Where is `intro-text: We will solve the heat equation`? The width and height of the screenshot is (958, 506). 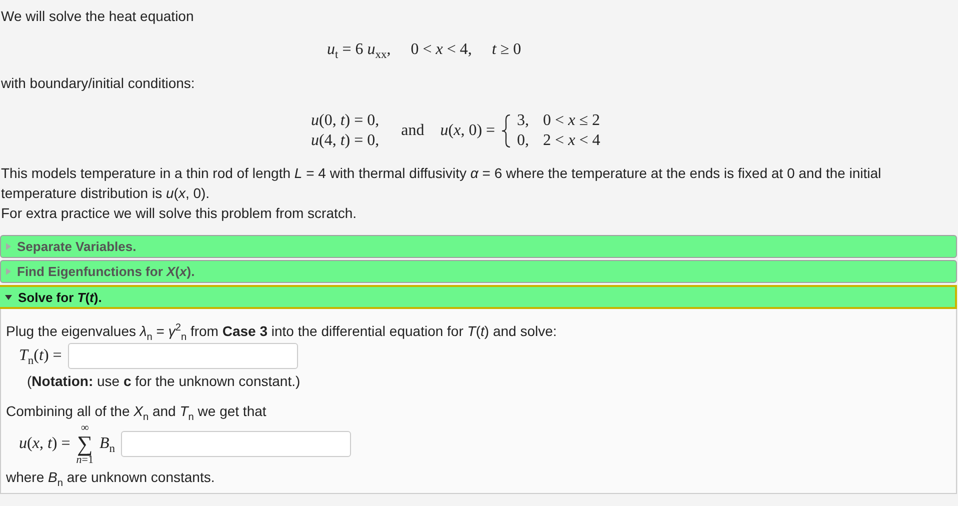
intro-text: We will solve the heat equation is located at coordinates (97, 16).